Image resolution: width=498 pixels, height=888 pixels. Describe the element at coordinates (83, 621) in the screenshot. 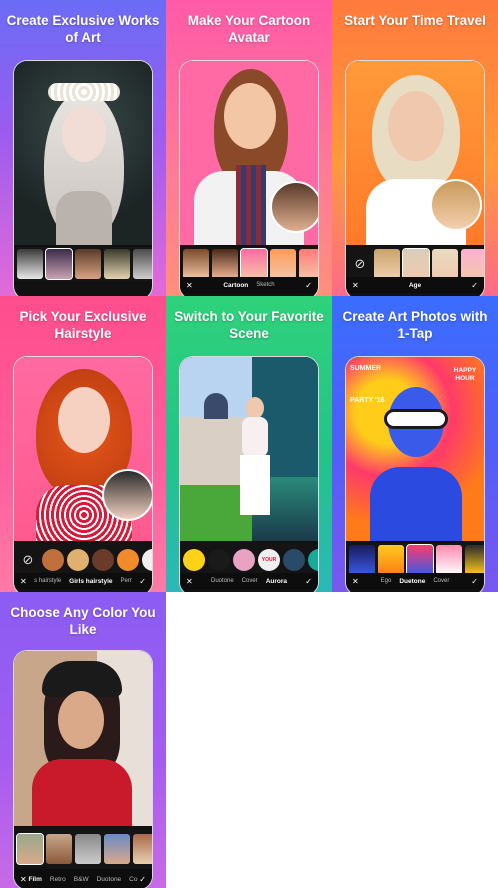

I see `panel-title: Choose Any Color You Like` at that location.